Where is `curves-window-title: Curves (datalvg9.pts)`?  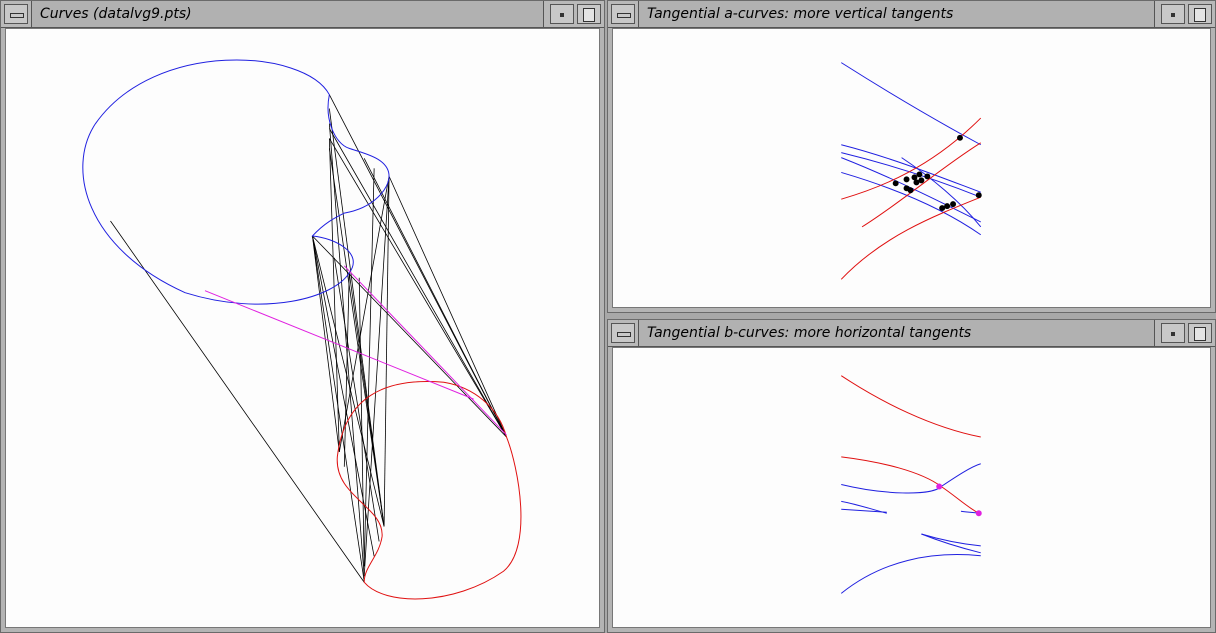 curves-window-title: Curves (datalvg9.pts) is located at coordinates (287, 14).